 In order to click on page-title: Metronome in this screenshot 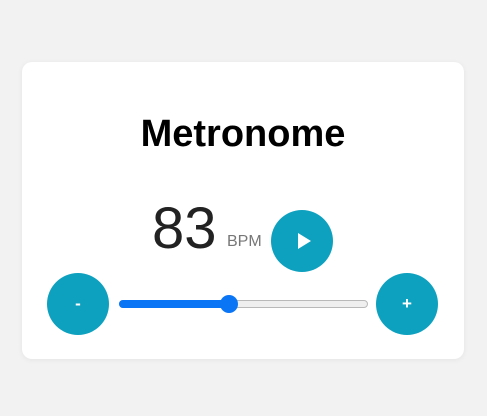, I will do `click(243, 134)`.